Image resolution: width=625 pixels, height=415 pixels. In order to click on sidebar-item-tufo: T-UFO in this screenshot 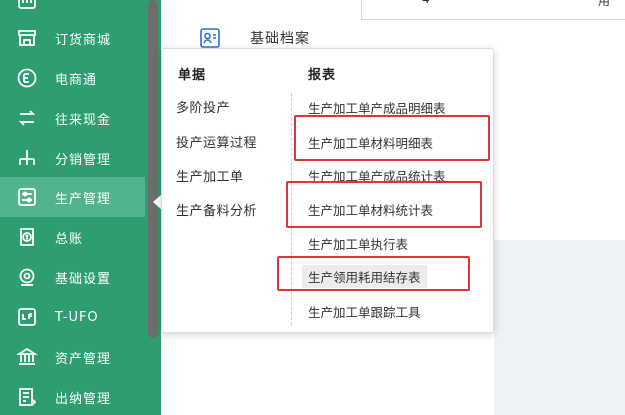, I will do `click(72, 317)`.